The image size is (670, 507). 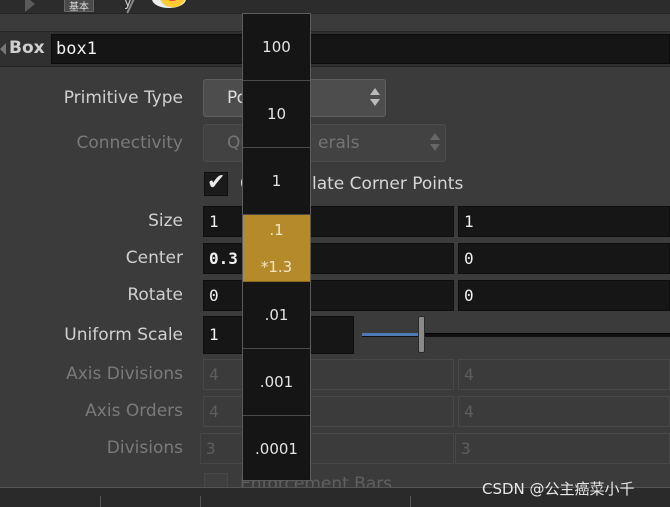 I want to click on rotate-label: Rotate, so click(x=155, y=295).